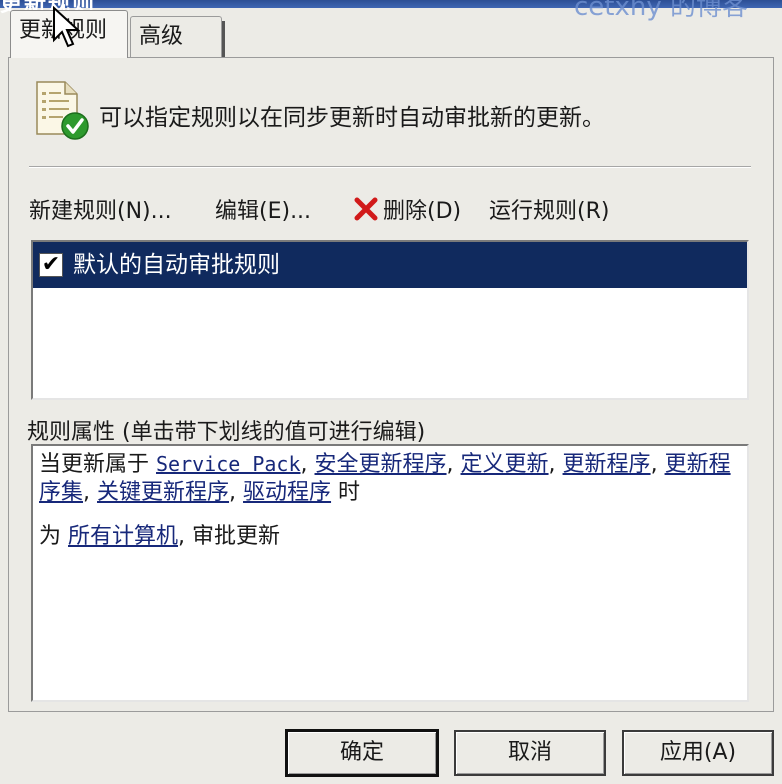  What do you see at coordinates (50, 536) in the screenshot?
I see `line2-prefix: 为` at bounding box center [50, 536].